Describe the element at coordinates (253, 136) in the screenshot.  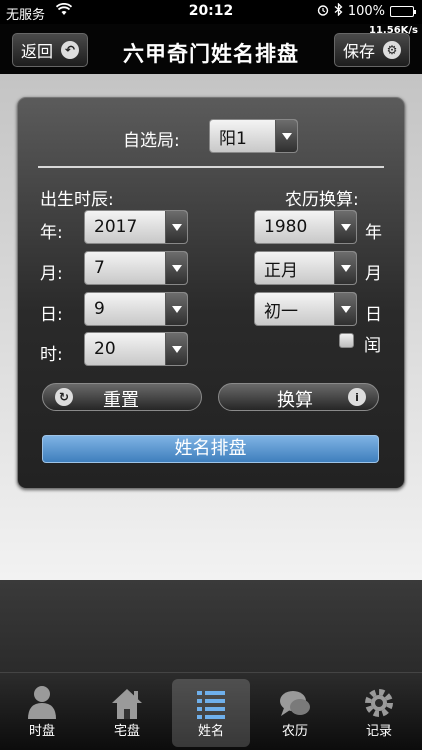
I see `self-select-dropdown: 阳1` at that location.